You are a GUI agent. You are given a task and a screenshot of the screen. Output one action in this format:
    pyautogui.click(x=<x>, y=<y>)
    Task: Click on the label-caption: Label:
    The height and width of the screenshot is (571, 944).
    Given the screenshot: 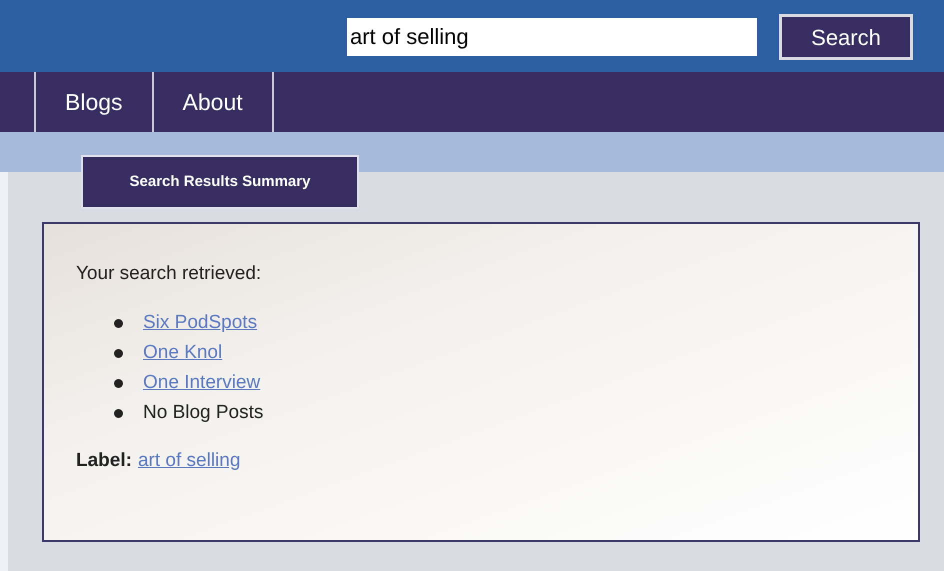 What is the action you would take?
    pyautogui.click(x=104, y=460)
    